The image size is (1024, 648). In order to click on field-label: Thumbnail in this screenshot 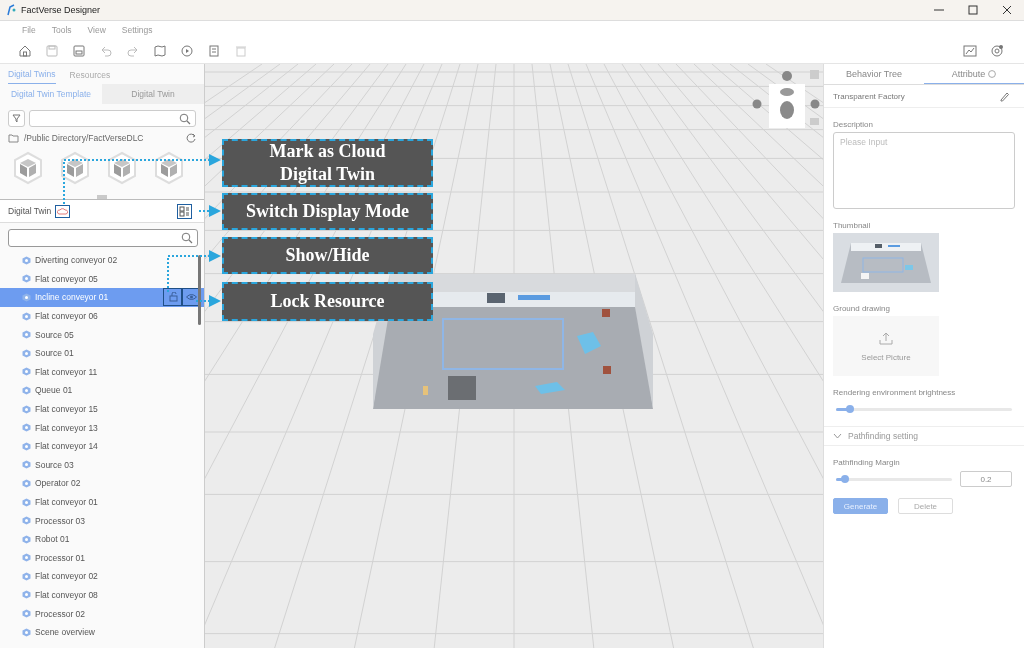, I will do `click(852, 226)`.